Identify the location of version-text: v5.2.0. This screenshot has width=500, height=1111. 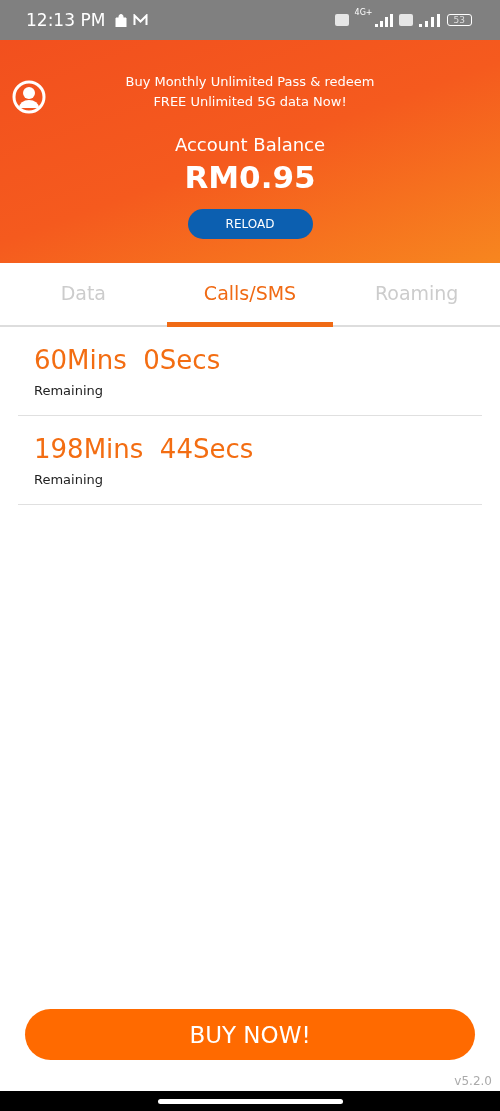
(473, 1081).